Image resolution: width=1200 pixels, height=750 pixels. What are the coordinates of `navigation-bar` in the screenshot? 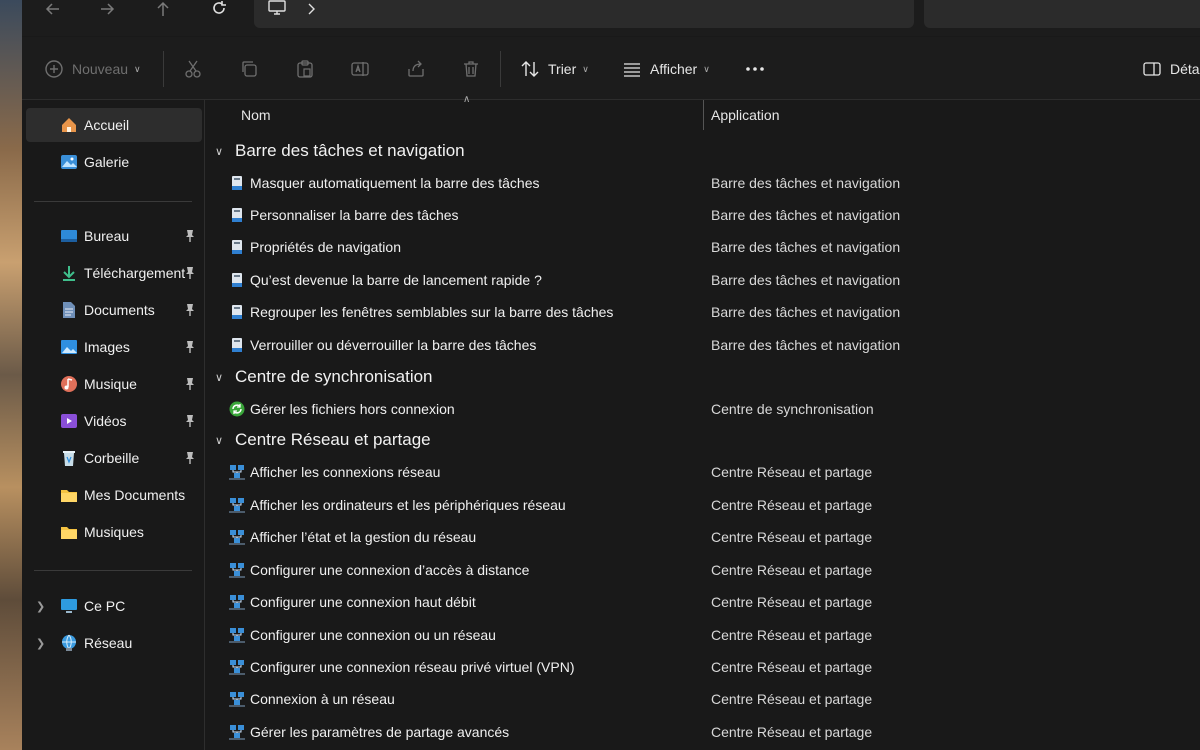 It's located at (611, 18).